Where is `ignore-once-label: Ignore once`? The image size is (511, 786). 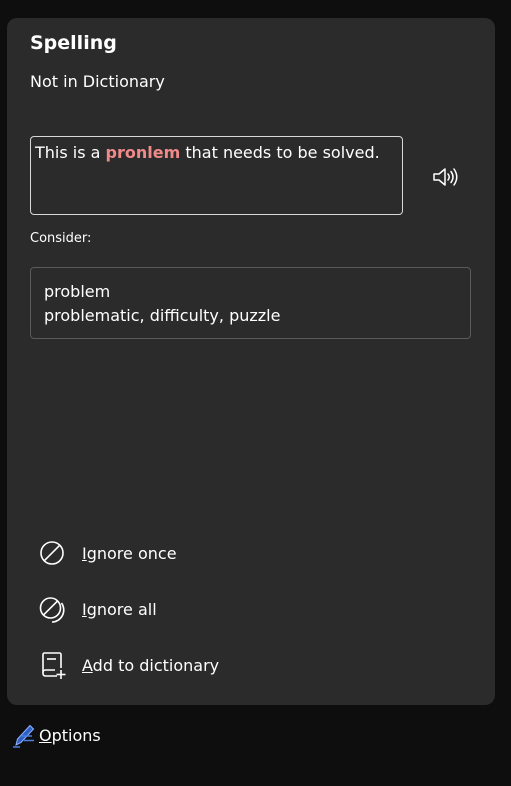
ignore-once-label: Ignore once is located at coordinates (129, 553).